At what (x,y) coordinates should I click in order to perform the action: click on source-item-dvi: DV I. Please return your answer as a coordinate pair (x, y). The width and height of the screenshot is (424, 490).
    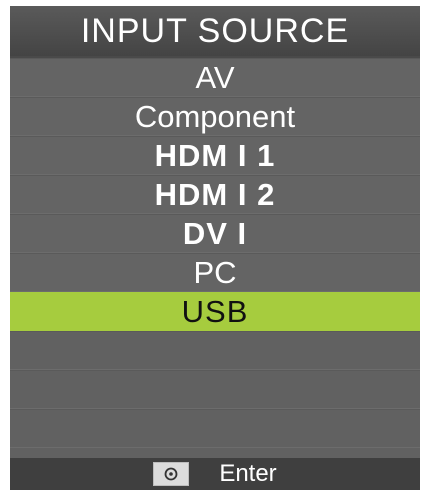
    Looking at the image, I should click on (215, 233).